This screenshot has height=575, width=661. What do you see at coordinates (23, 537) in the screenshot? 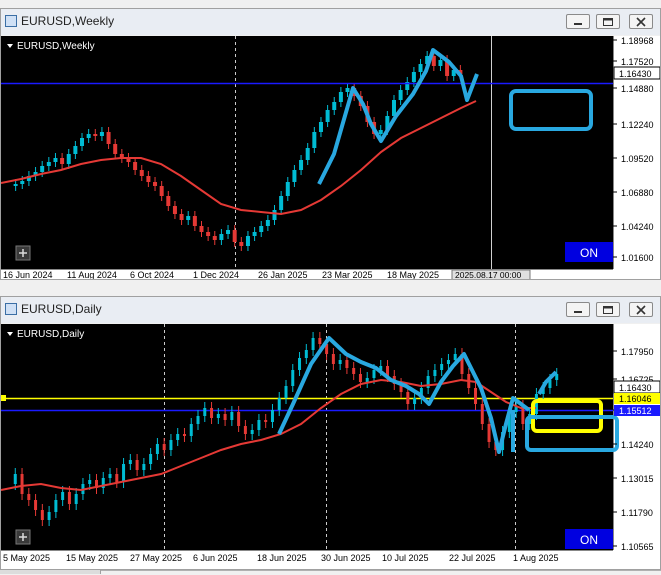
I see `daily-plus-button` at bounding box center [23, 537].